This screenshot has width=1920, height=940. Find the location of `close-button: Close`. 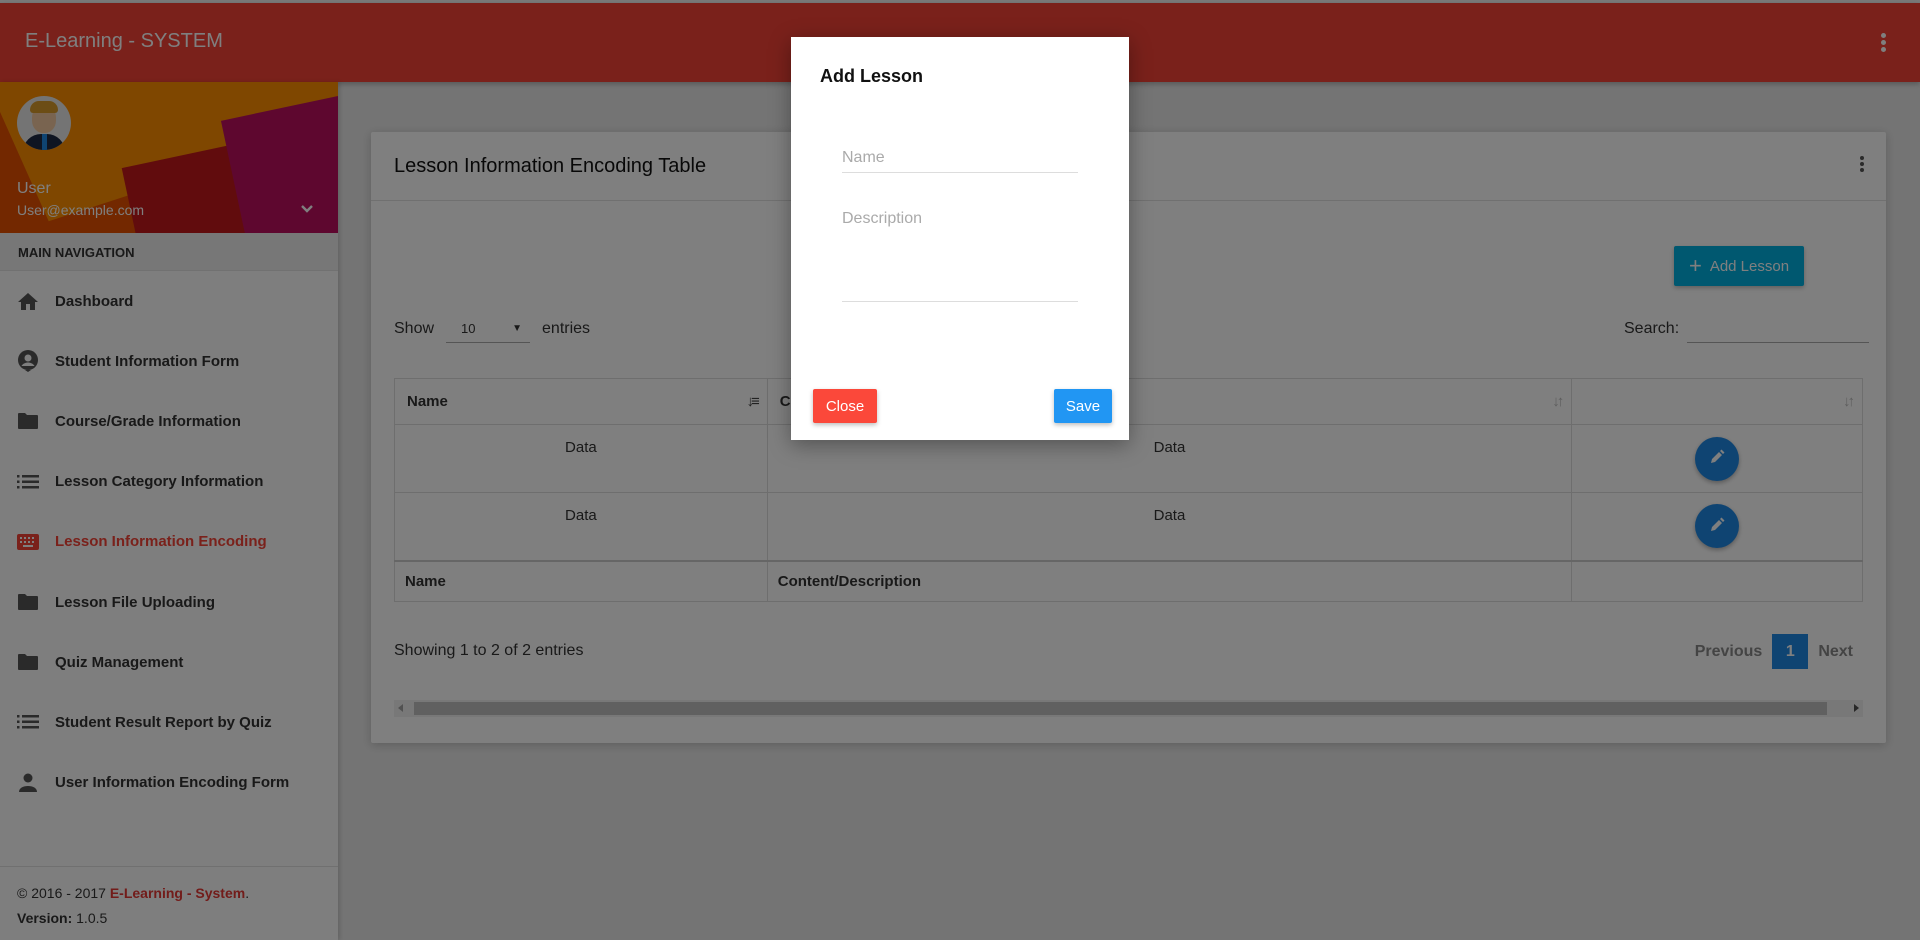

close-button: Close is located at coordinates (845, 406).